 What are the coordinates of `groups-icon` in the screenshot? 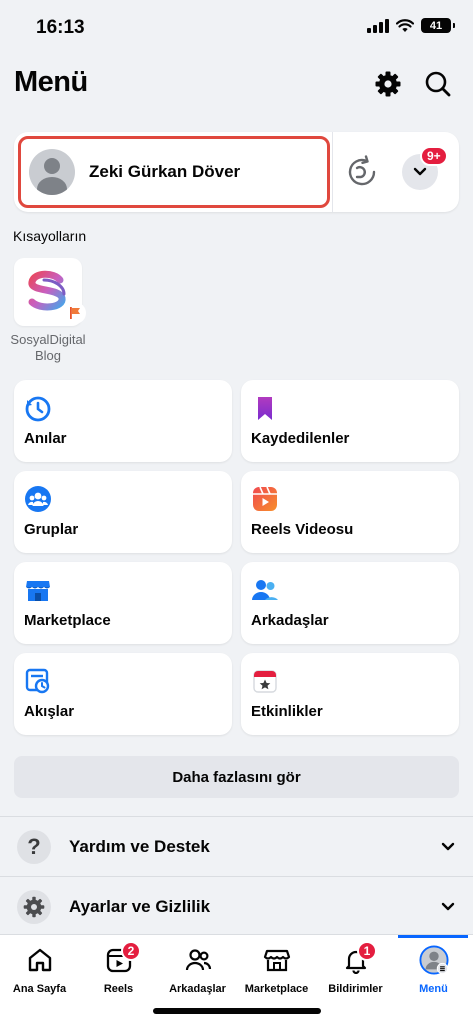 It's located at (38, 499).